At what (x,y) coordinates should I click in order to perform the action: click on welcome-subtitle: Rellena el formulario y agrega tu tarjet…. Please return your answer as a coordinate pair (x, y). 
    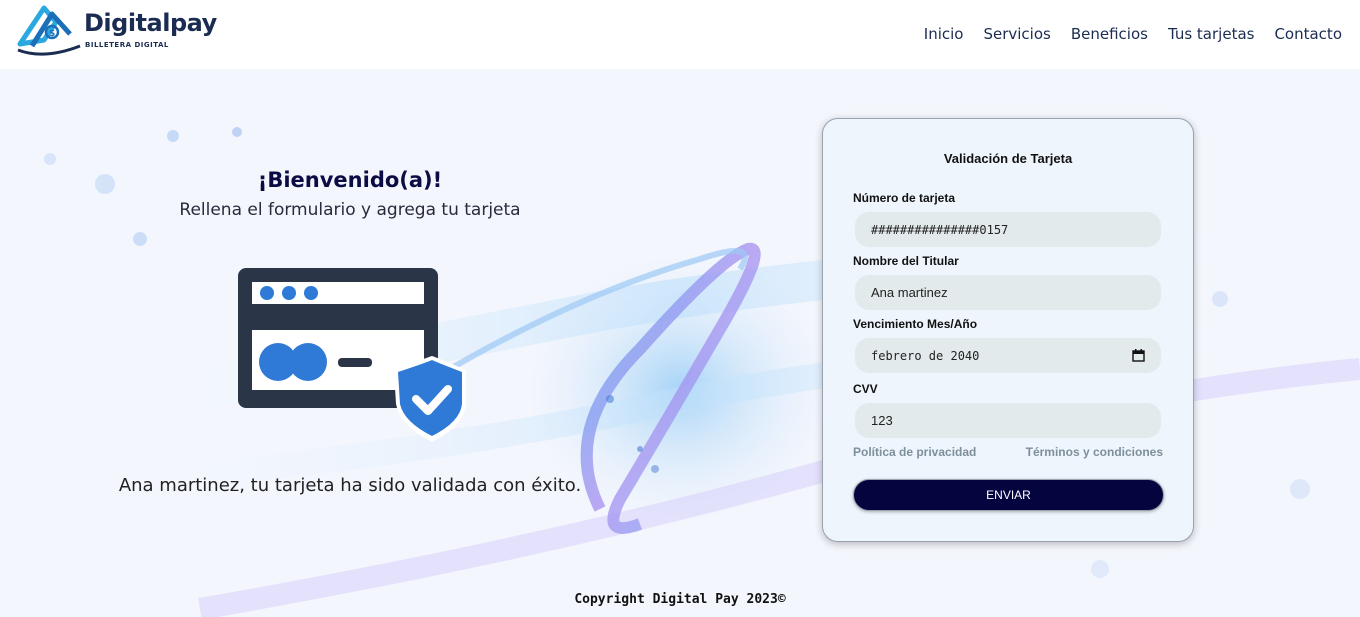
    Looking at the image, I should click on (350, 210).